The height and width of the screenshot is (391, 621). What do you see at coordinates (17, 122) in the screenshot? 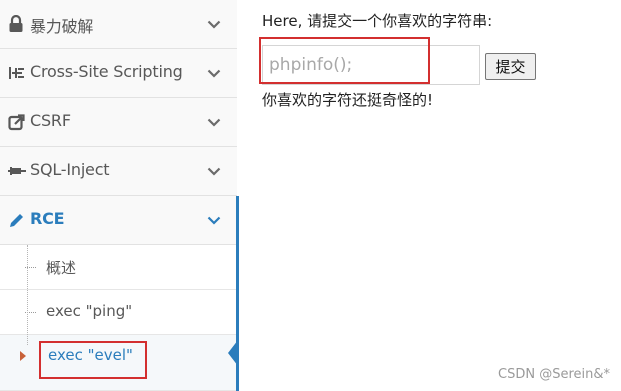
I see `share-icon` at bounding box center [17, 122].